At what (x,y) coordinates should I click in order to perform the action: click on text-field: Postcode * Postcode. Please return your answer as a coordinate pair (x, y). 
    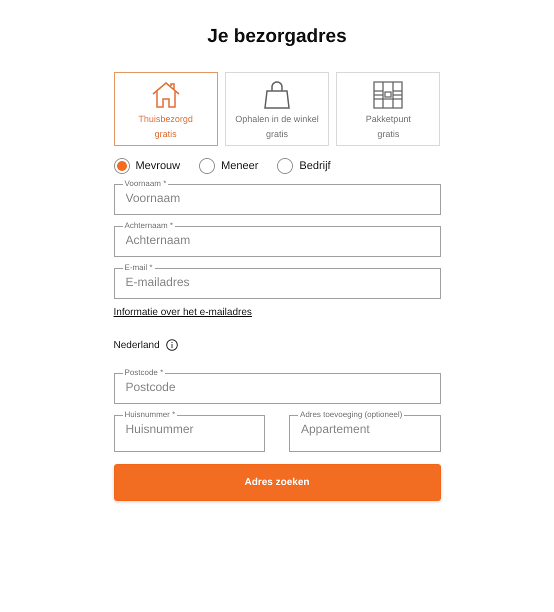
    Looking at the image, I should click on (277, 386).